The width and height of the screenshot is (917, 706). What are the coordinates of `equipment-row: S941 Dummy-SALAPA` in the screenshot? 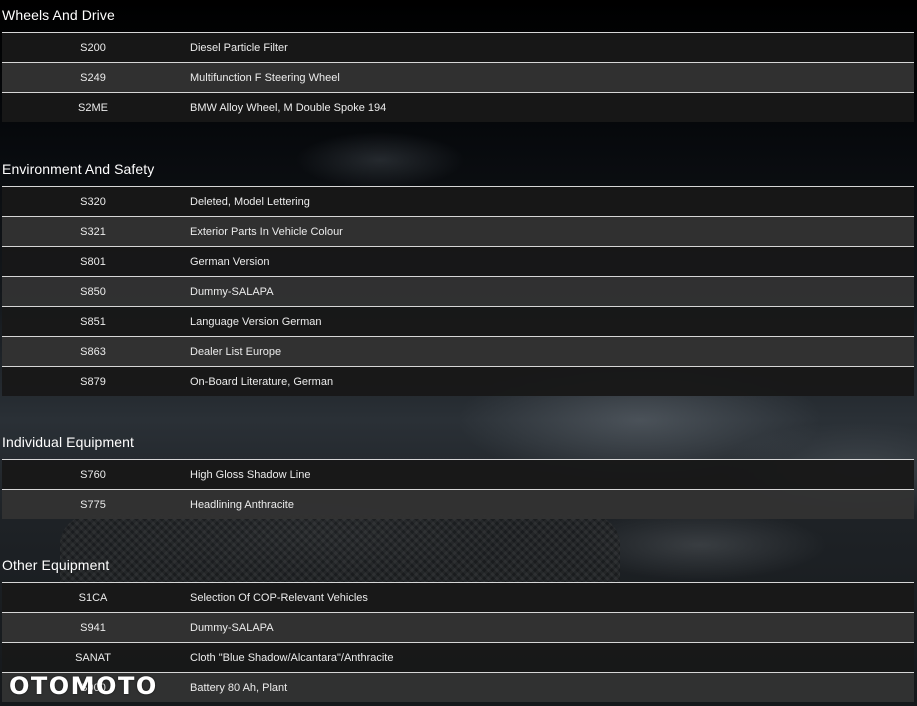 It's located at (458, 627).